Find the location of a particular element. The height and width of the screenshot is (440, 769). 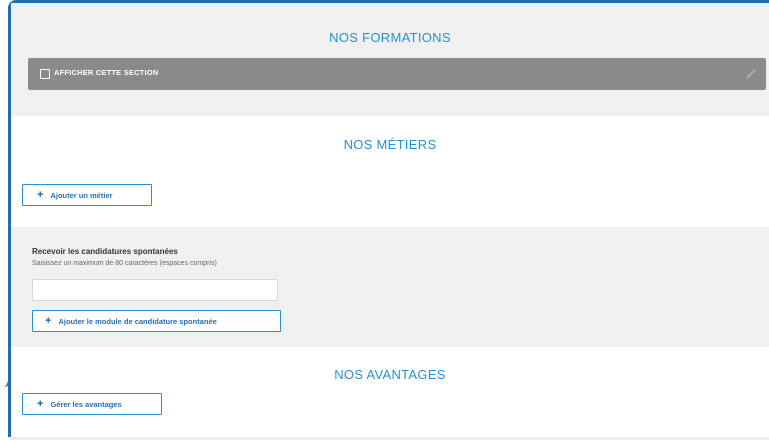

section-title-formations: NOS FORMATIONS is located at coordinates (390, 37).